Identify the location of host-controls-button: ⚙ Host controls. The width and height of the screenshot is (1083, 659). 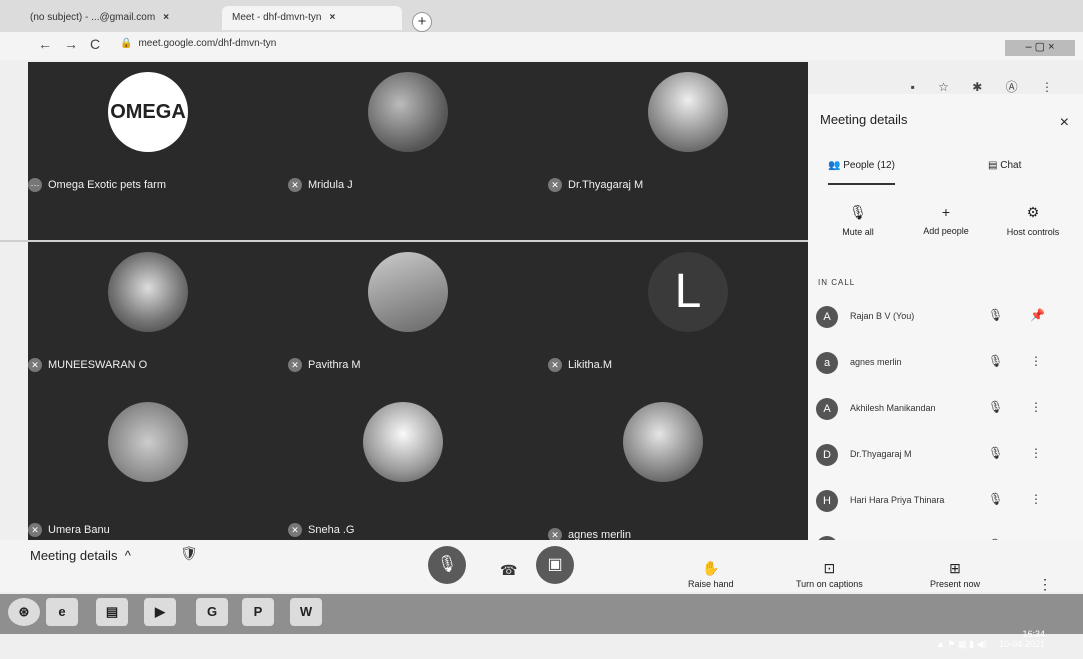
(1033, 220).